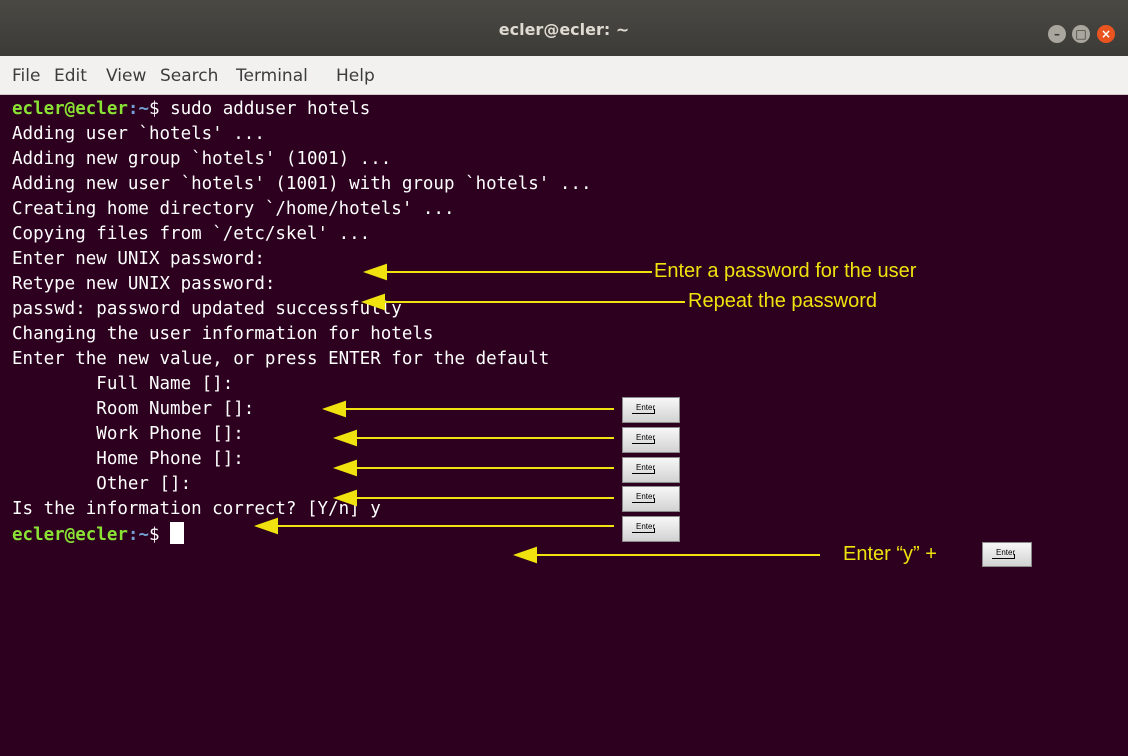  I want to click on menu-search: Search, so click(189, 76).